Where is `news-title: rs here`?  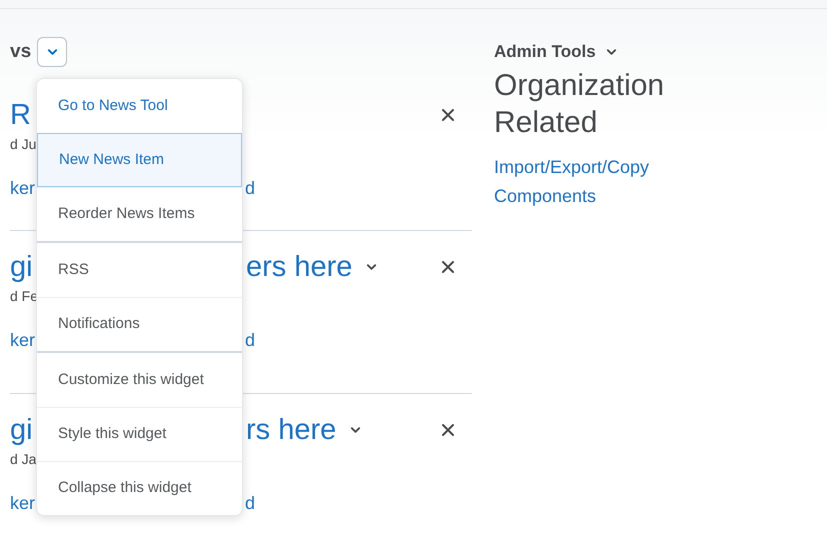 news-title: rs here is located at coordinates (291, 430).